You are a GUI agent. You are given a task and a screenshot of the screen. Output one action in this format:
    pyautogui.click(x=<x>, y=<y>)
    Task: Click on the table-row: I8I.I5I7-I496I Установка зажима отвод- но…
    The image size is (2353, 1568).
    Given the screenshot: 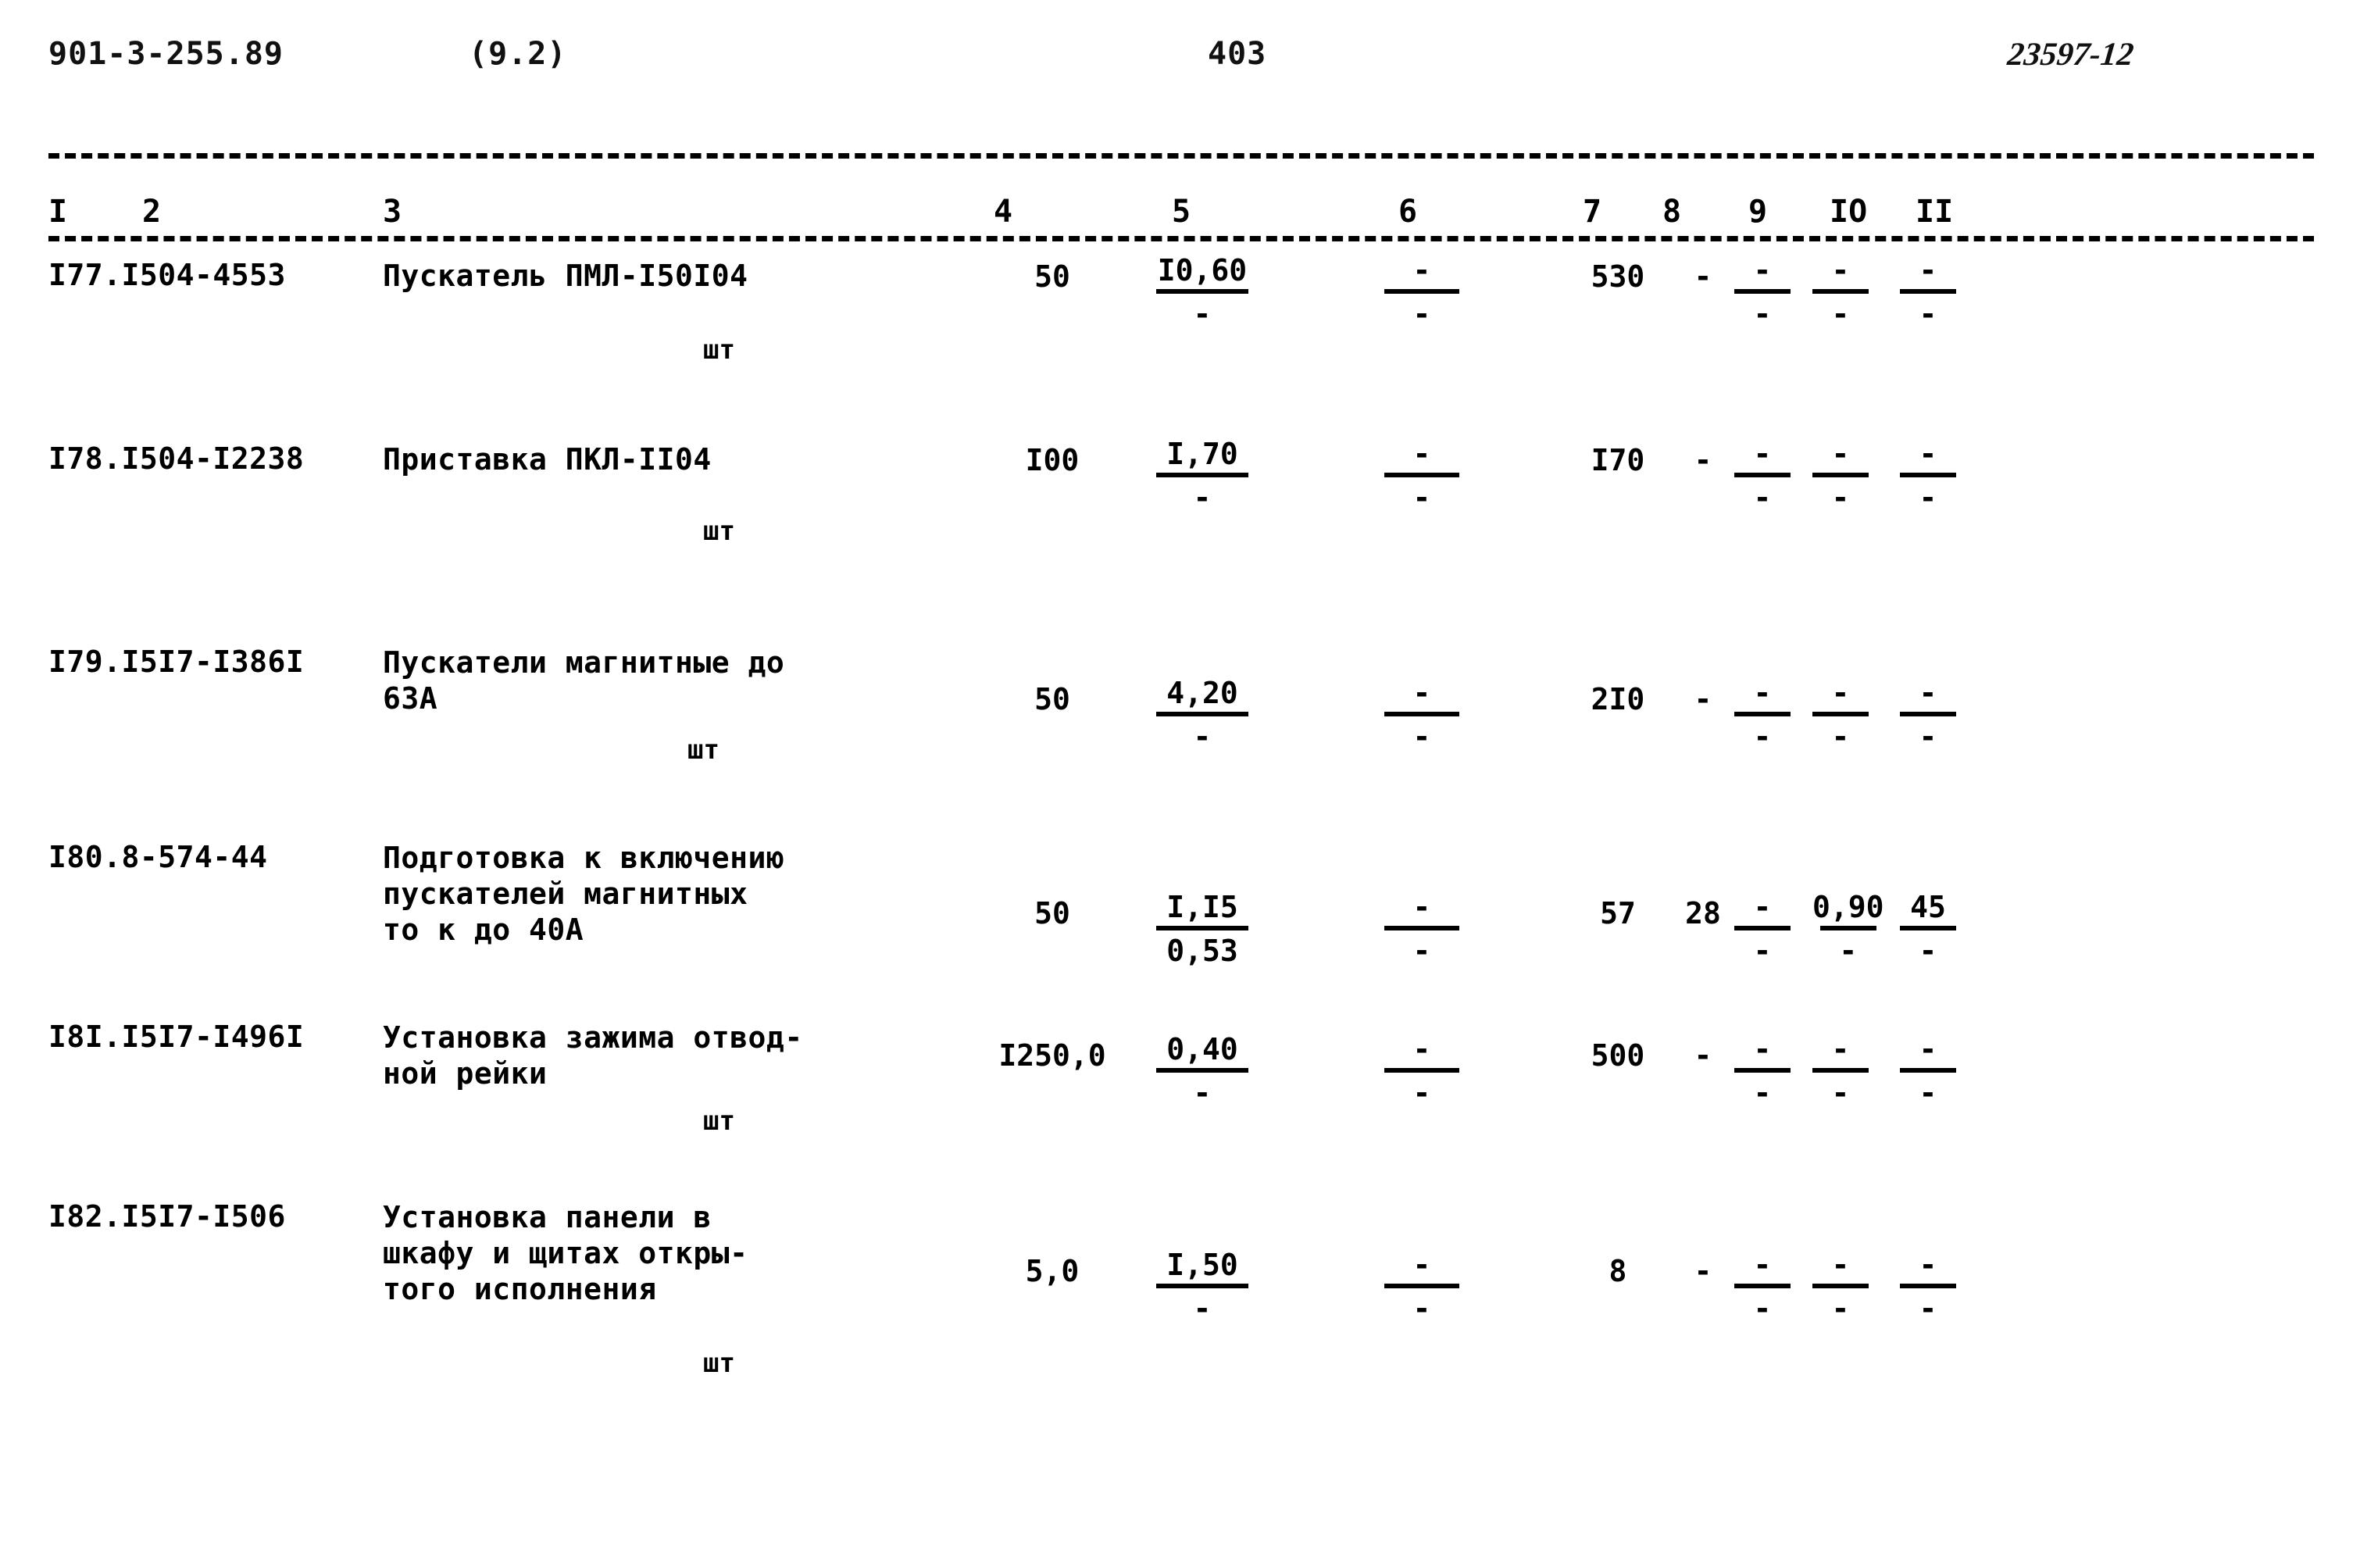 What is the action you would take?
    pyautogui.click(x=1176, y=1109)
    